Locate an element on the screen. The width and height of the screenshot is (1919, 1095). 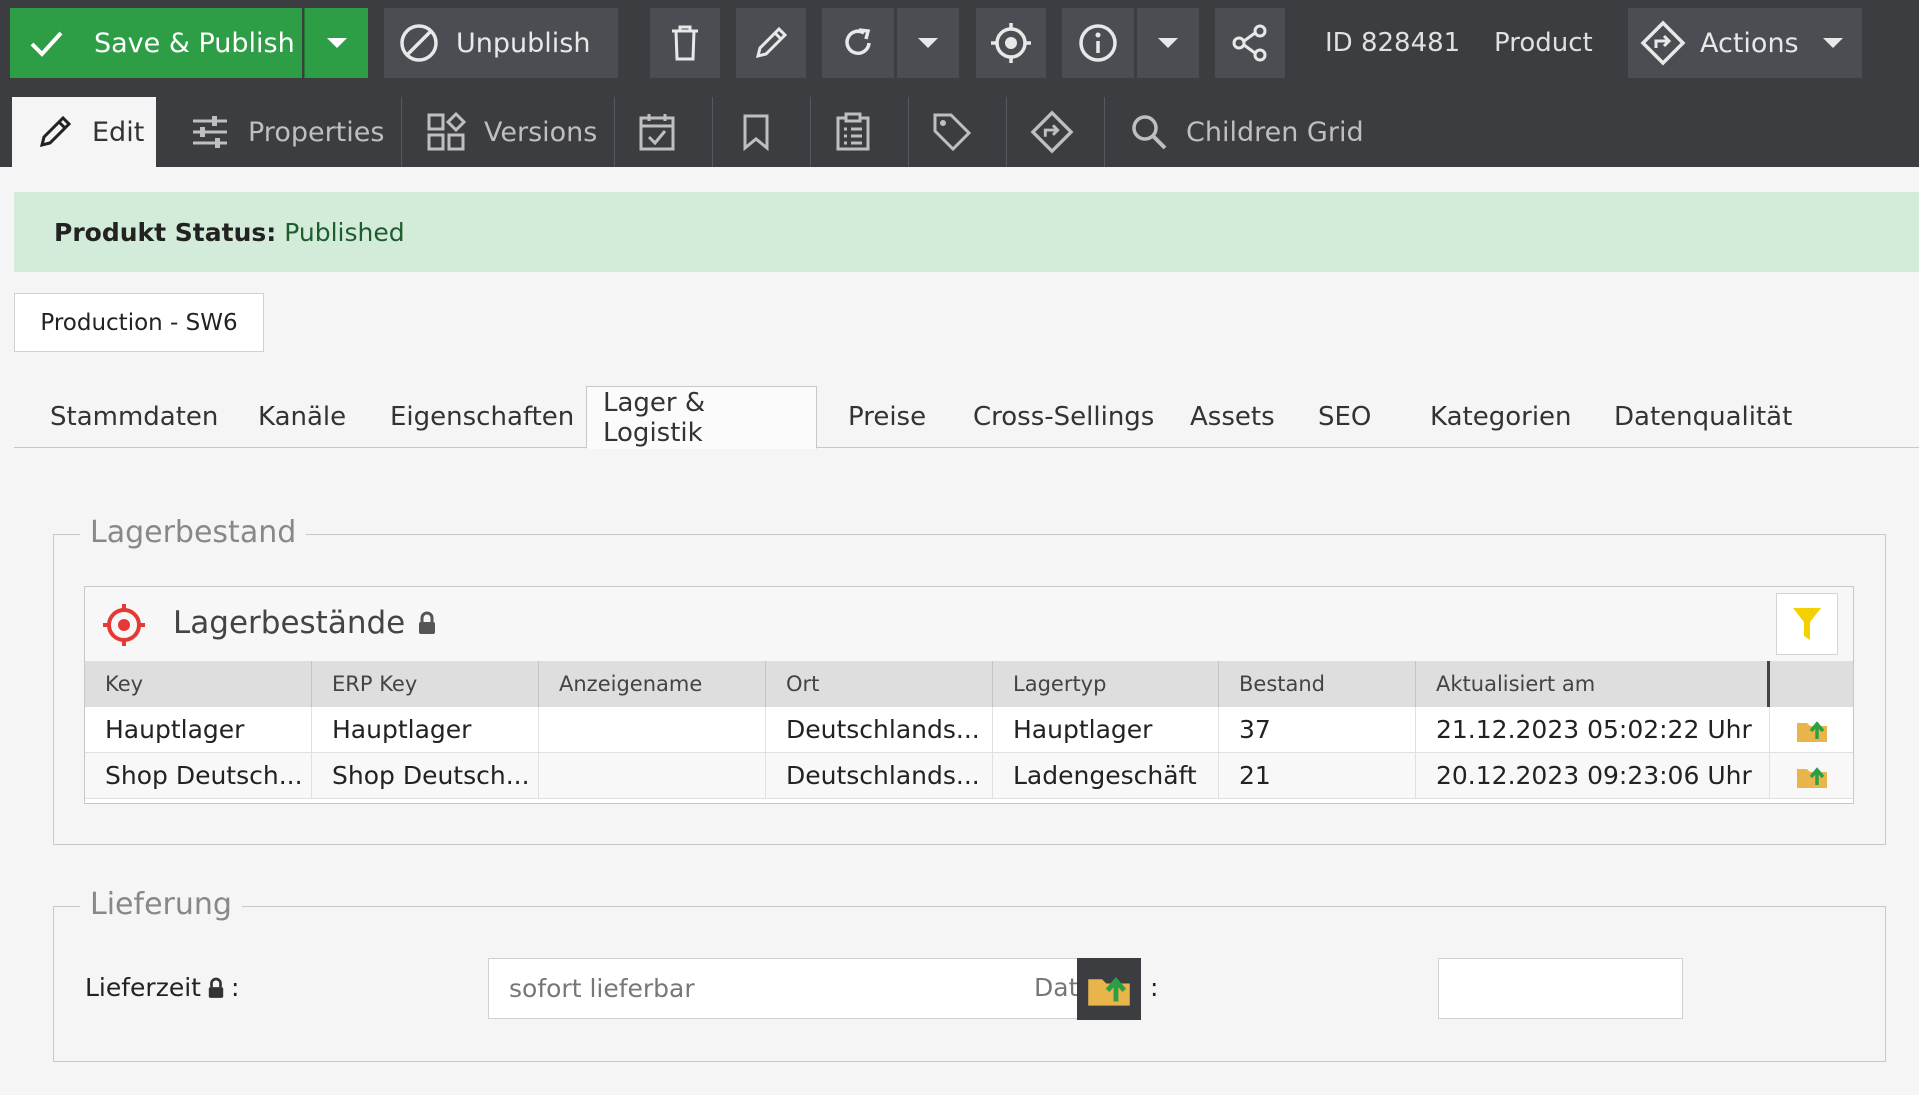
lieferzeit-colon: : is located at coordinates (235, 987).